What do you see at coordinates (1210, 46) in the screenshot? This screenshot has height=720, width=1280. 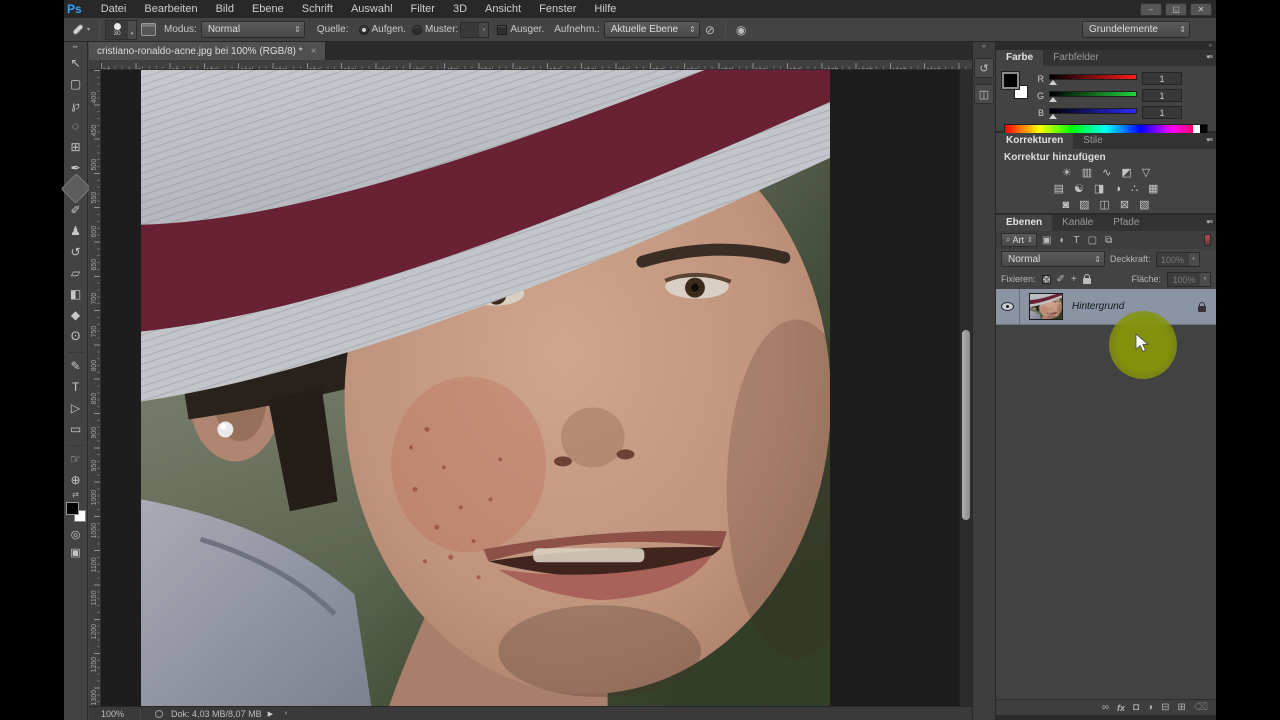 I see `collapse-panels-icon: »` at bounding box center [1210, 46].